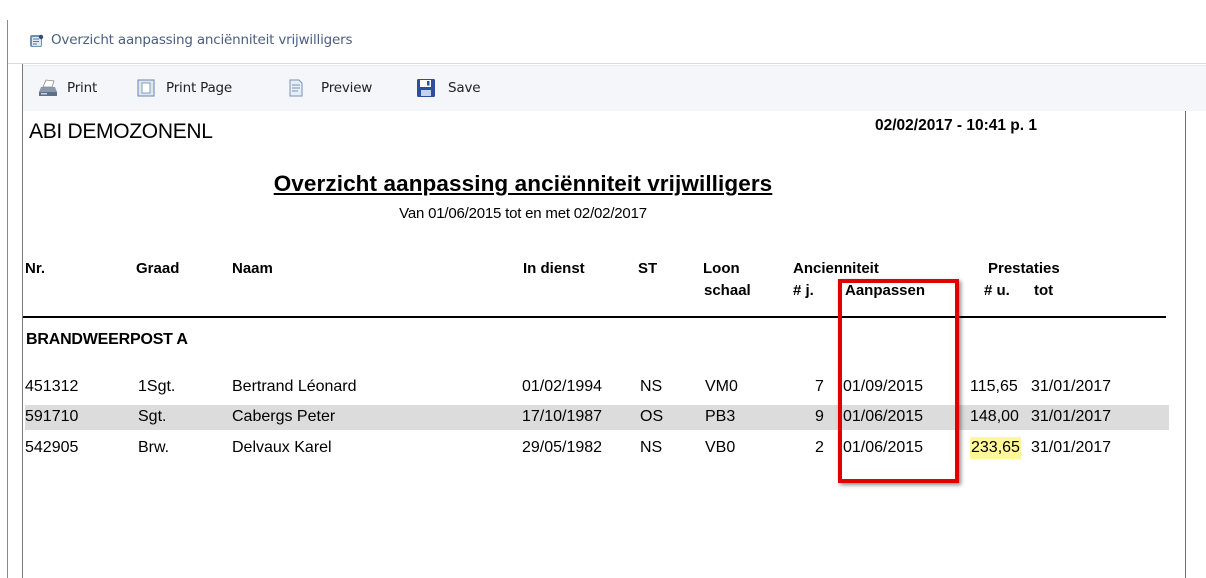 This screenshot has height=578, width=1206. I want to click on header-st: ST, so click(648, 268).